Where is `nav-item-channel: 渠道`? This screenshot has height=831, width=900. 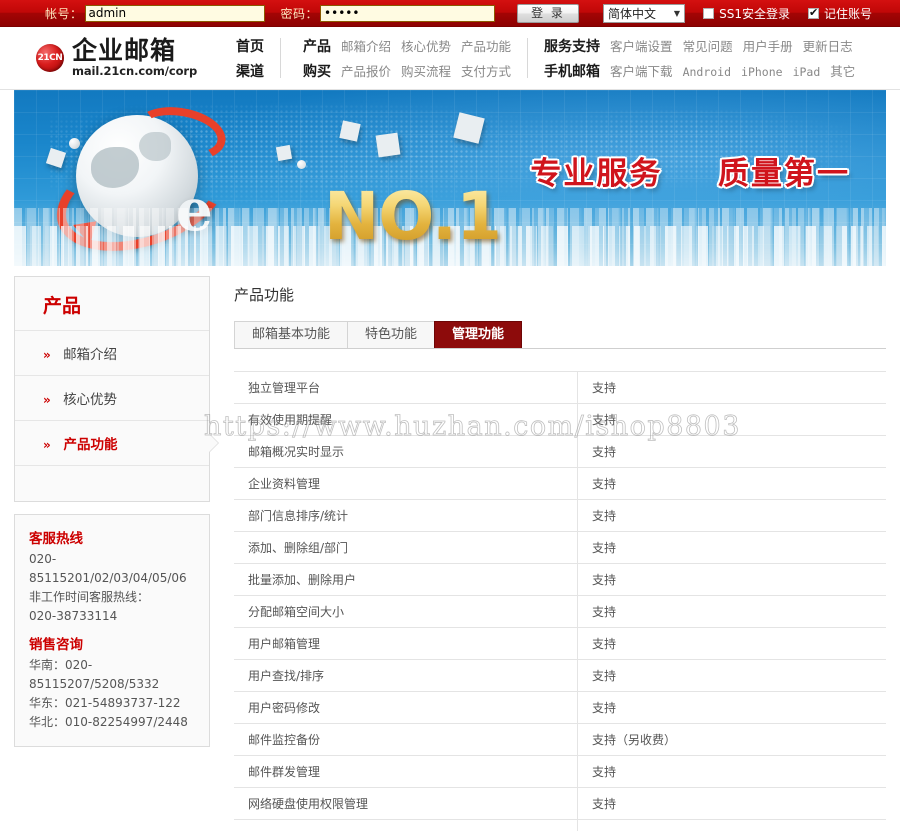
nav-item-channel: 渠道 is located at coordinates (250, 71).